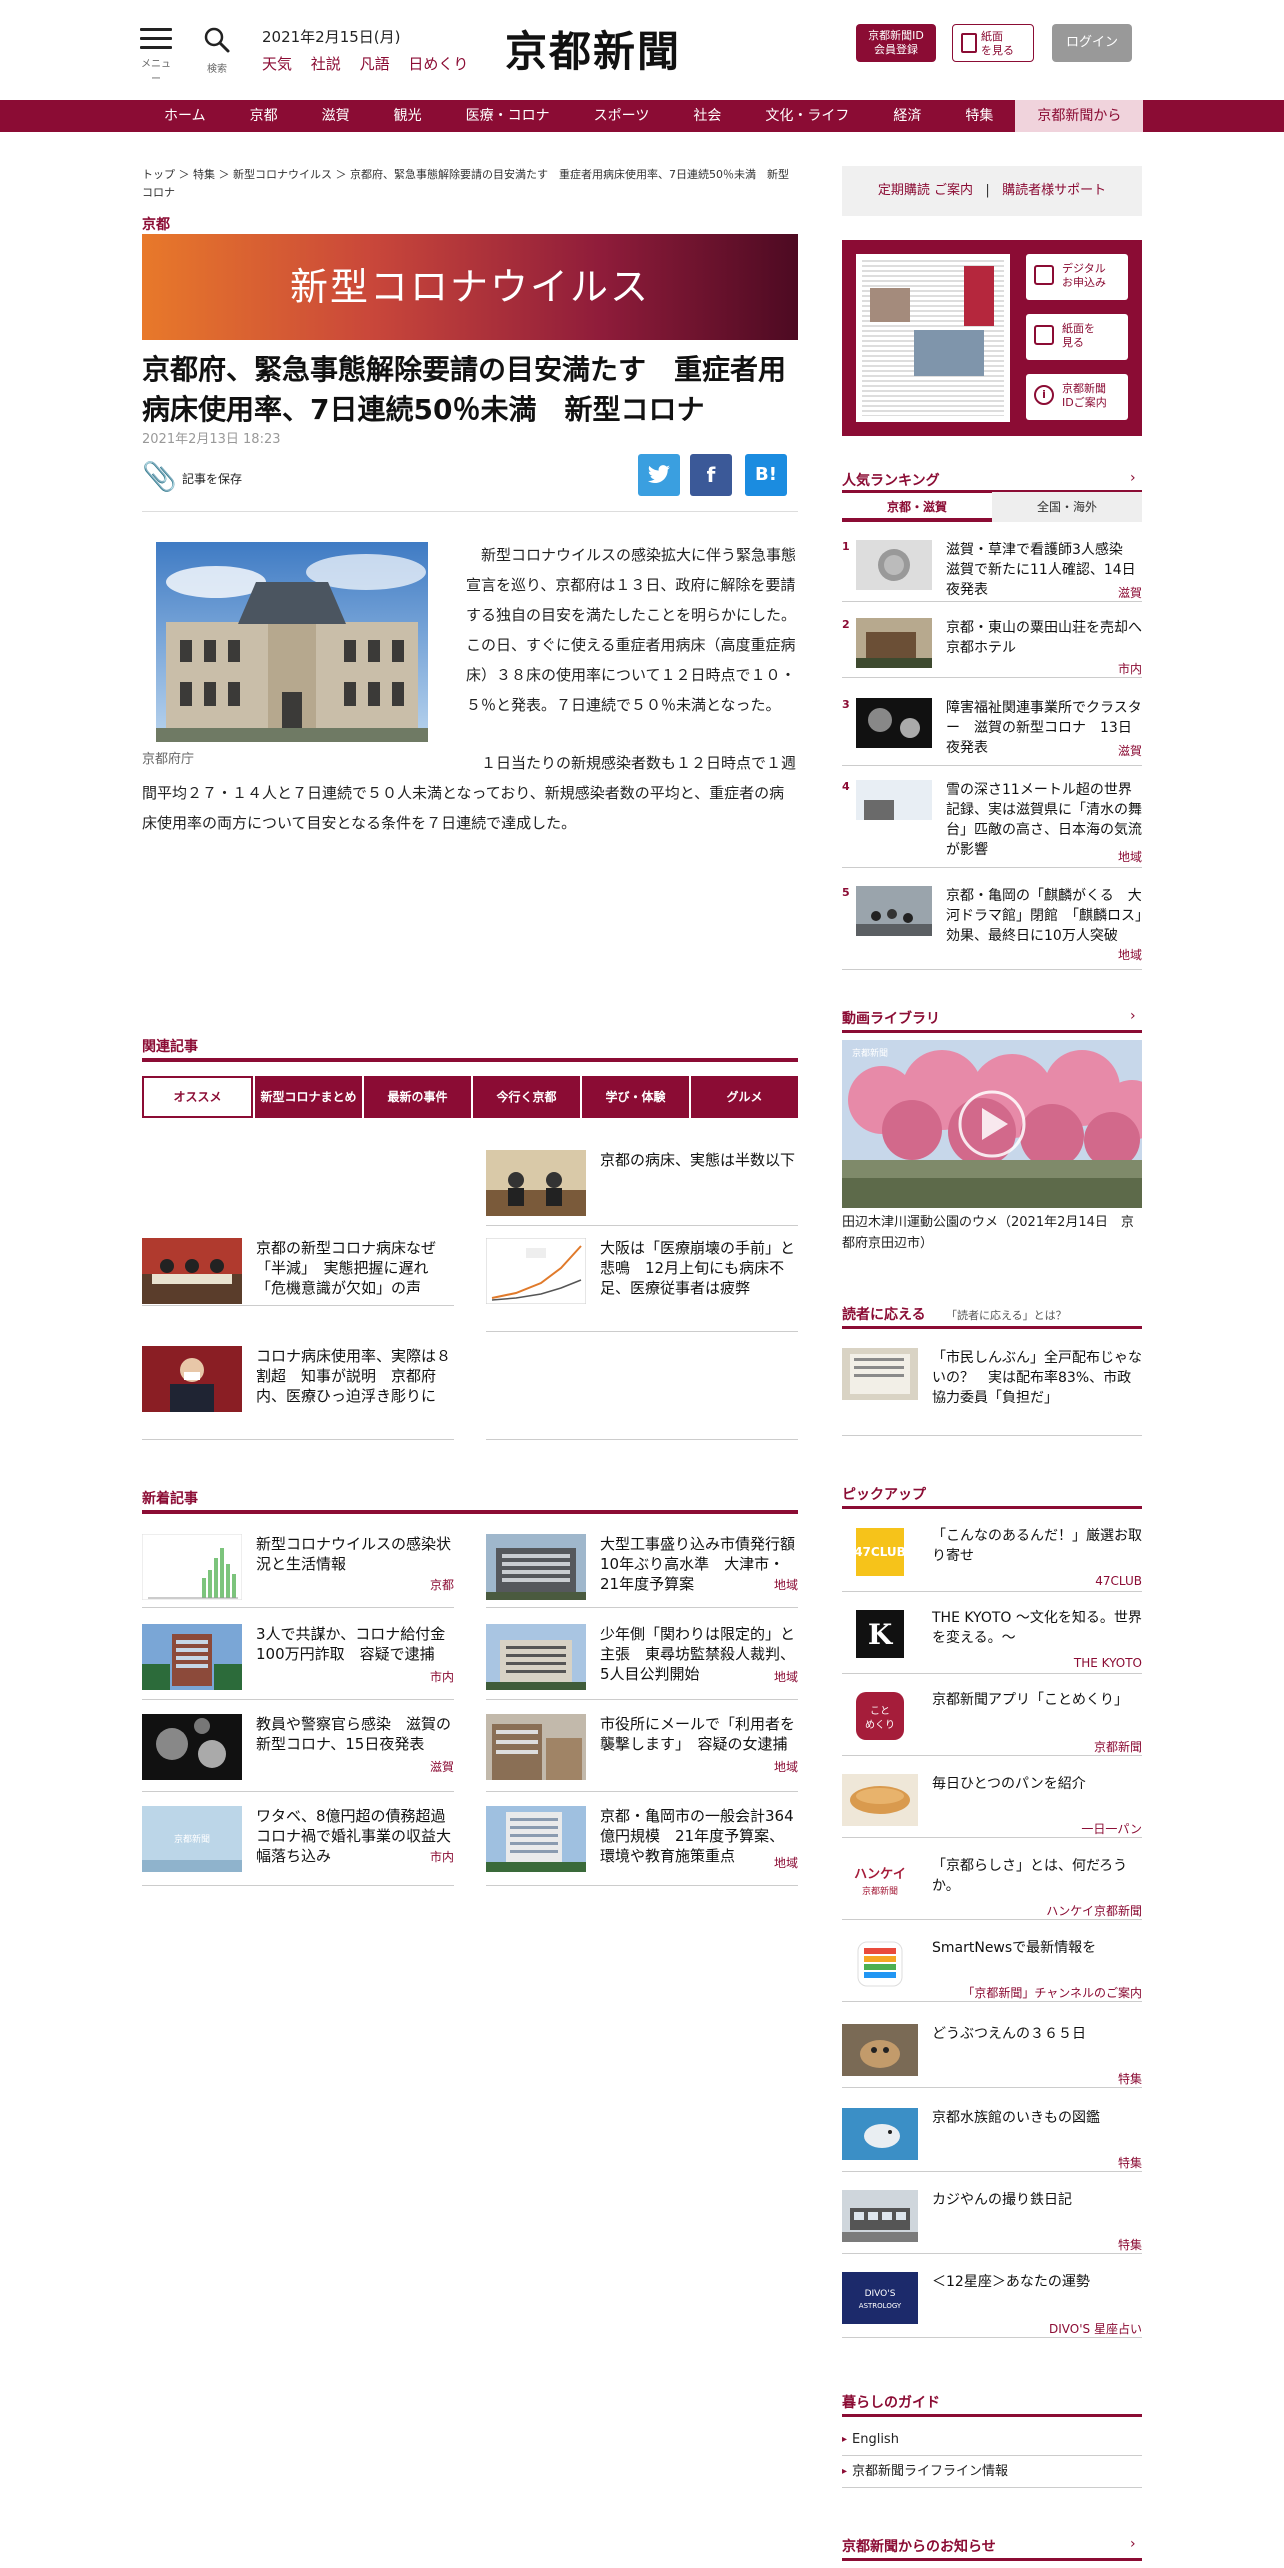 The height and width of the screenshot is (2568, 1284). What do you see at coordinates (992, 2440) in the screenshot?
I see `guide-link-english: English` at bounding box center [992, 2440].